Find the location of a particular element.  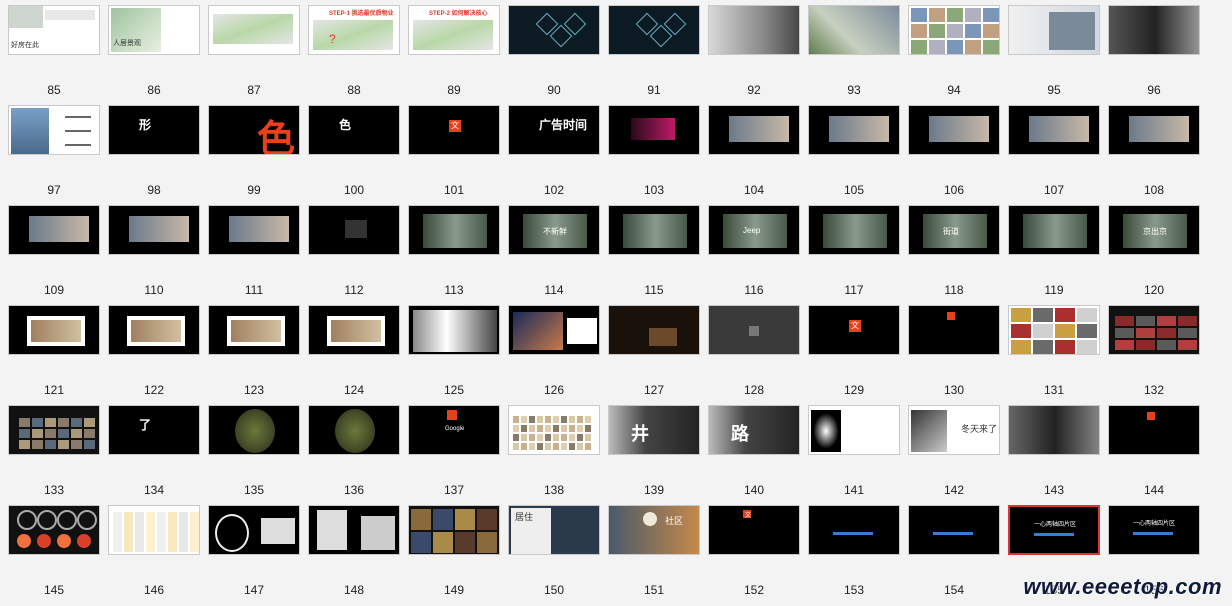

slide-thumbnail: Jeep is located at coordinates (754, 230).